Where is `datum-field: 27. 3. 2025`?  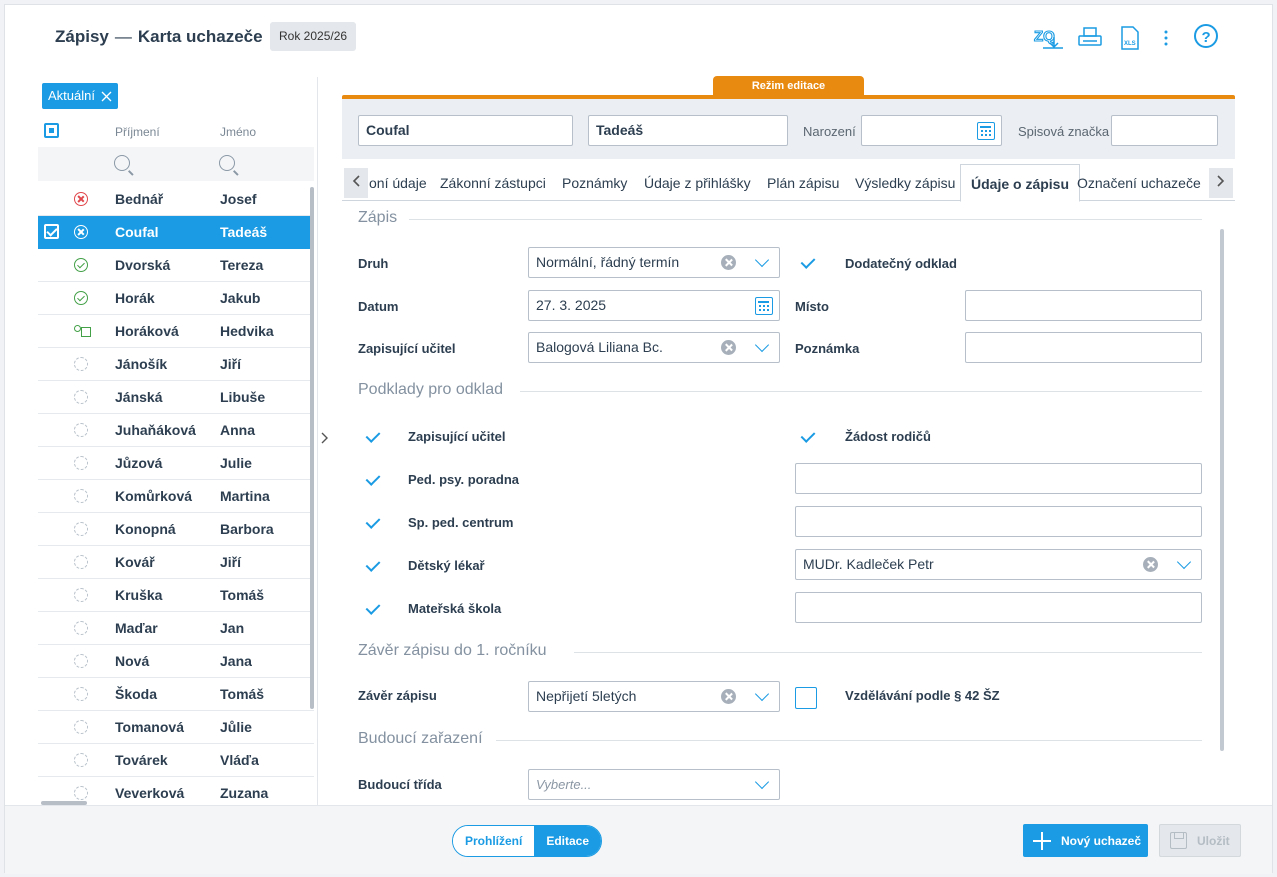
datum-field: 27. 3. 2025 is located at coordinates (654, 305).